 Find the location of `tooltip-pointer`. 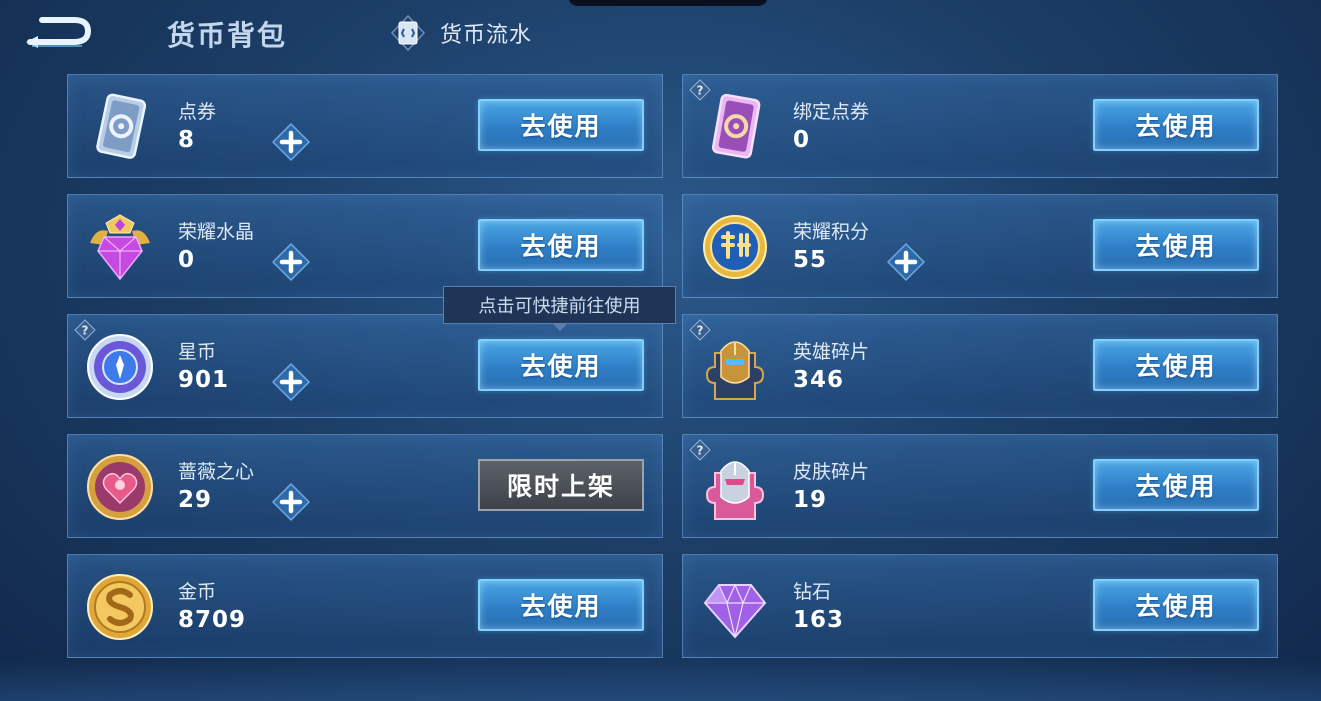

tooltip-pointer is located at coordinates (560, 327).